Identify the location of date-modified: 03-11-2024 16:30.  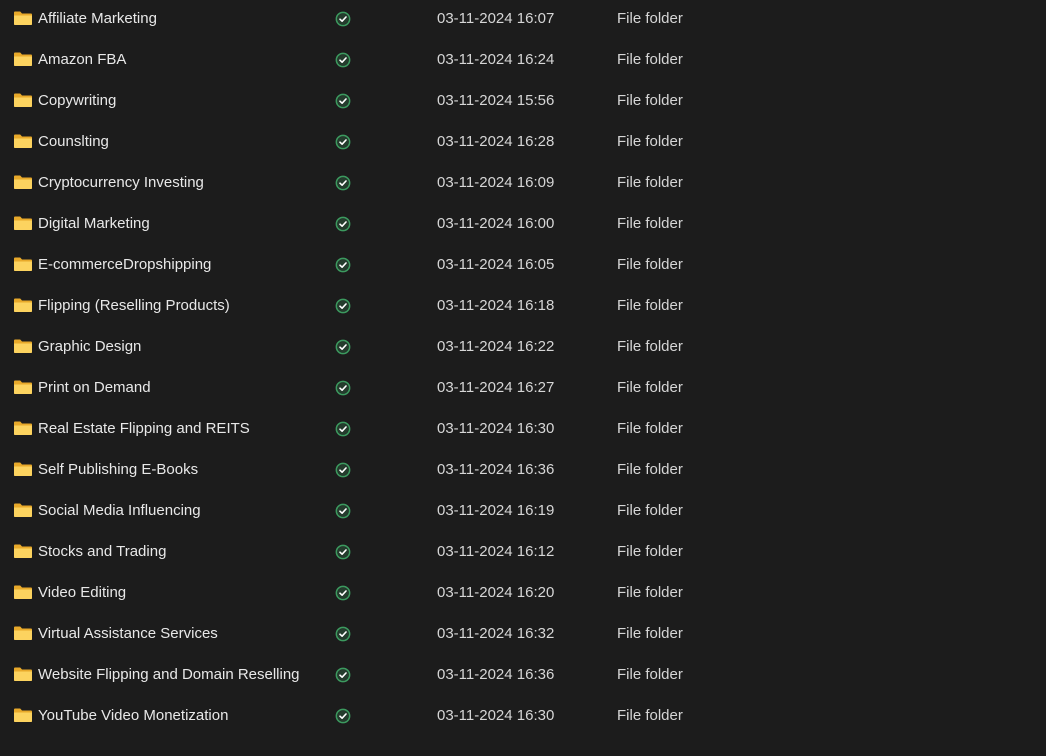
(496, 715).